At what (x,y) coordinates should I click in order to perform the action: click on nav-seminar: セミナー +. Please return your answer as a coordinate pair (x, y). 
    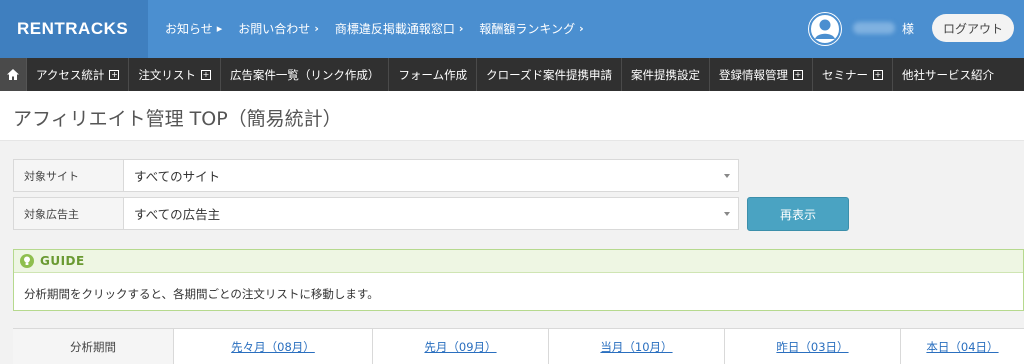
    Looking at the image, I should click on (853, 74).